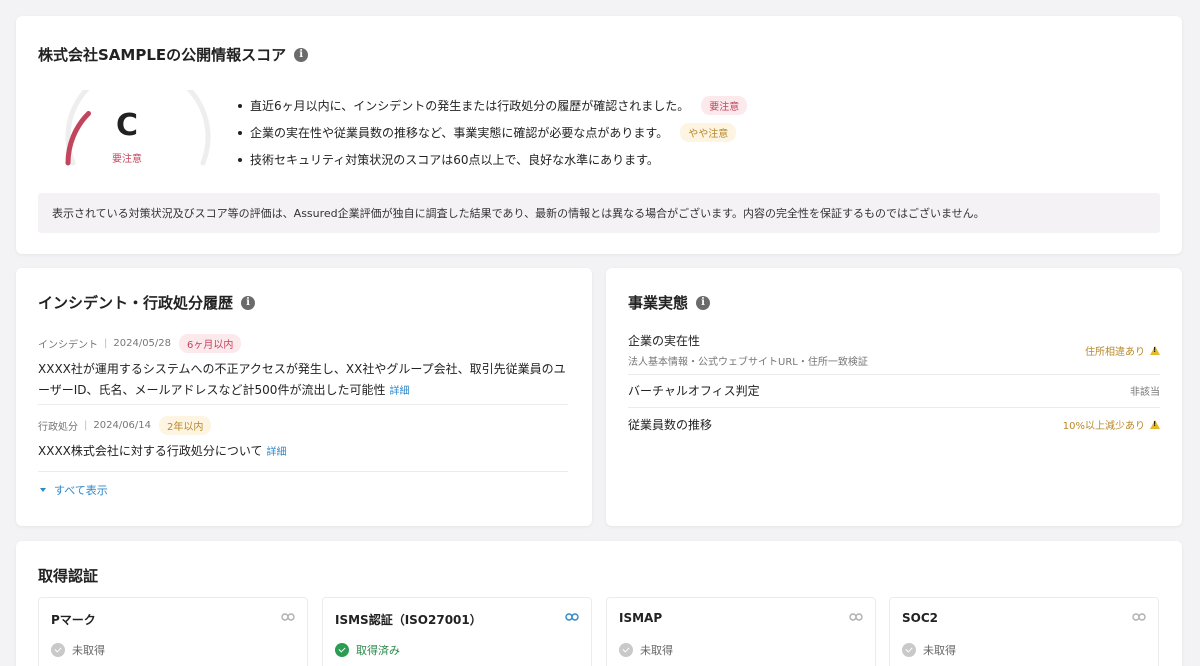 The height and width of the screenshot is (666, 1200). What do you see at coordinates (457, 631) in the screenshot?
I see `cert-item-isms: ISMS認証（ISO27001） 取得済み` at bounding box center [457, 631].